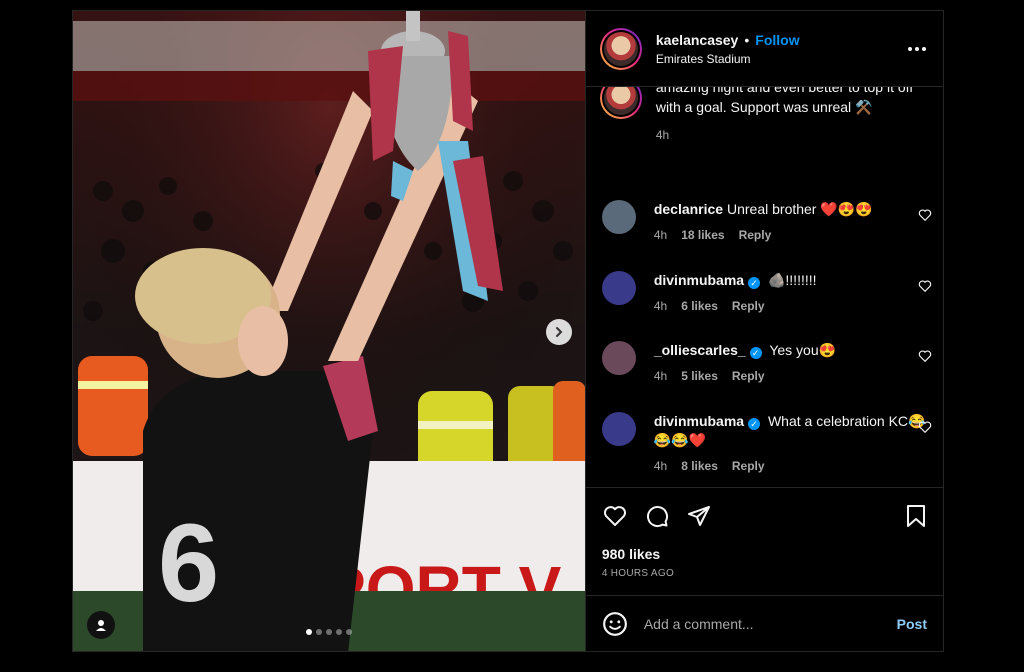 Image resolution: width=1024 pixels, height=672 pixels. I want to click on share-button, so click(699, 516).